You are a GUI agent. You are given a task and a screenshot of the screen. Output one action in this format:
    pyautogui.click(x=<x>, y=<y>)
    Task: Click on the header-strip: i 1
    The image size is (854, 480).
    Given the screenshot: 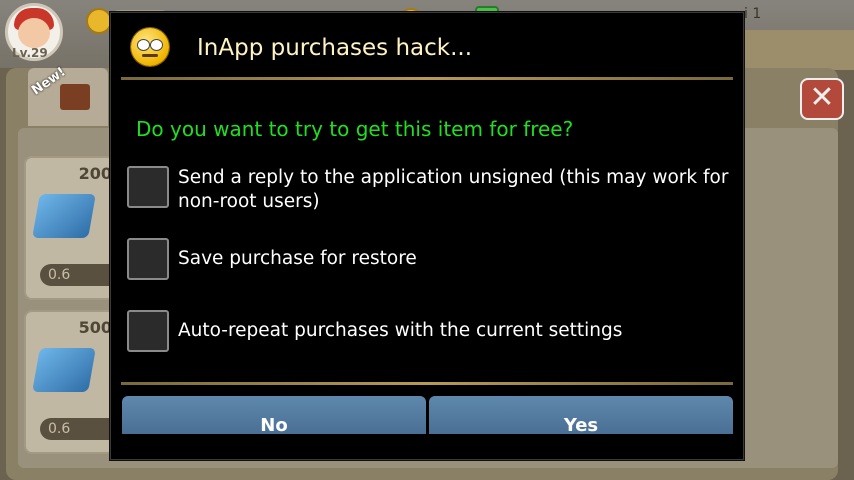 What is the action you would take?
    pyautogui.click(x=798, y=38)
    